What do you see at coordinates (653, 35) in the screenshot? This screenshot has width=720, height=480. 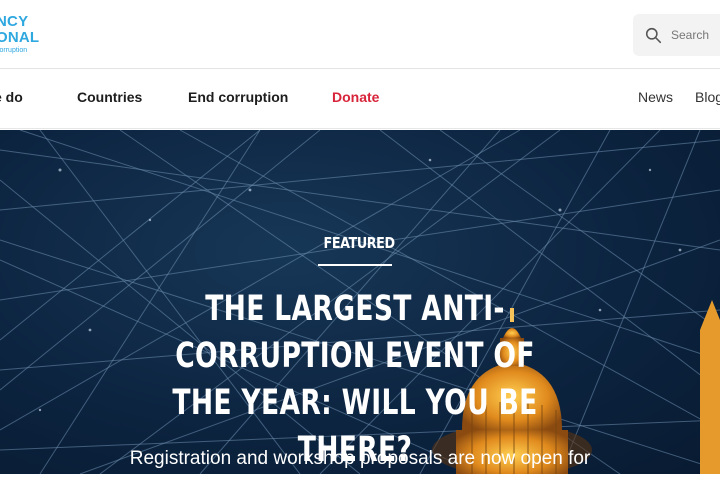 I see `search-icon` at bounding box center [653, 35].